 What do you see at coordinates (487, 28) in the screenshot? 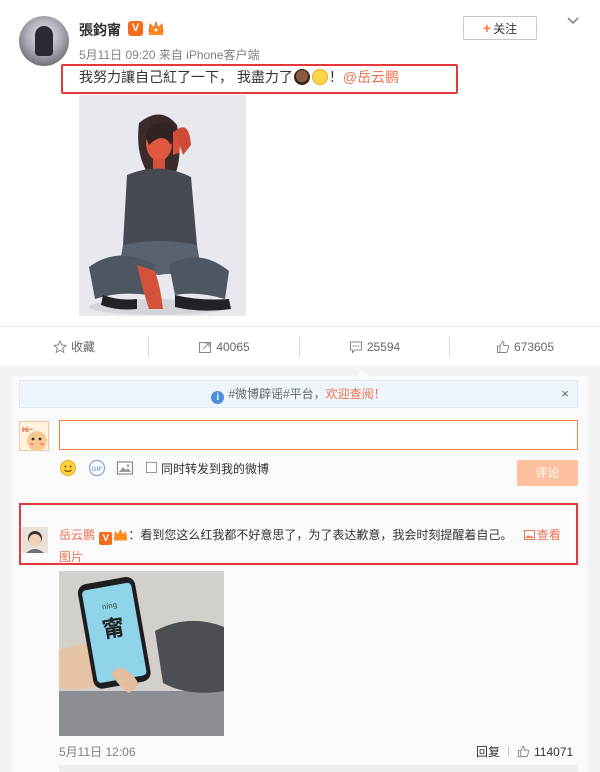
I see `plus-icon: +` at bounding box center [487, 28].